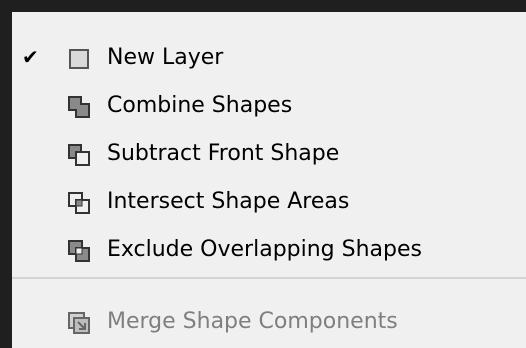 The image size is (526, 348). I want to click on menu-item-combine-shapes: Combine Shapes, so click(269, 106).